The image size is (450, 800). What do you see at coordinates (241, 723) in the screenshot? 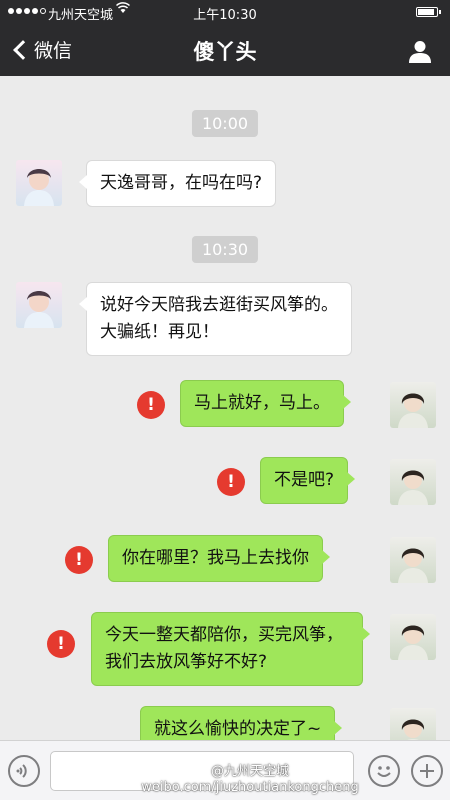
I see `outgoing-message: 就这么愉快的决定了~` at bounding box center [241, 723].